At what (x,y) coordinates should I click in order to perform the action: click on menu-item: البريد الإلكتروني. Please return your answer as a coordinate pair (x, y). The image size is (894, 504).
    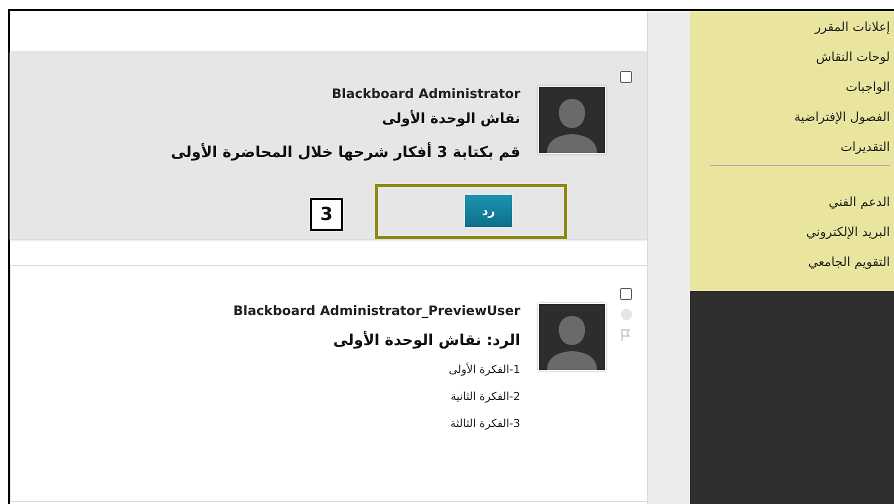
    Looking at the image, I should click on (790, 237).